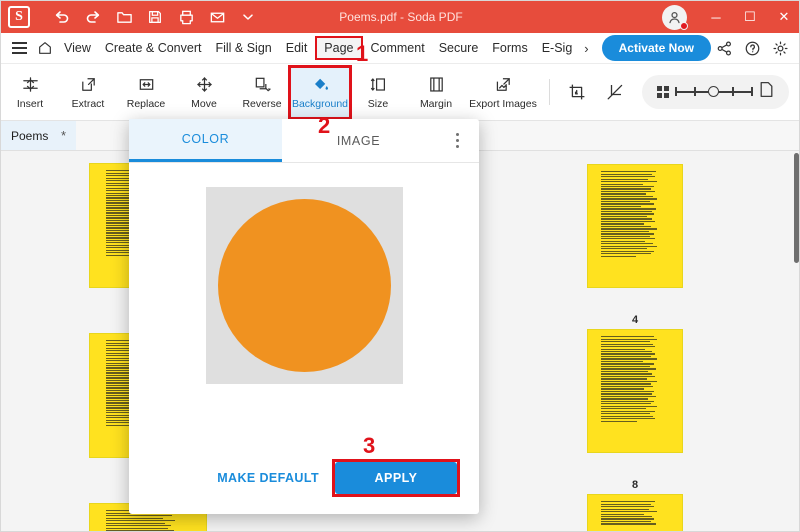 This screenshot has width=800, height=532. What do you see at coordinates (248, 17) in the screenshot?
I see `chevron-down-icon` at bounding box center [248, 17].